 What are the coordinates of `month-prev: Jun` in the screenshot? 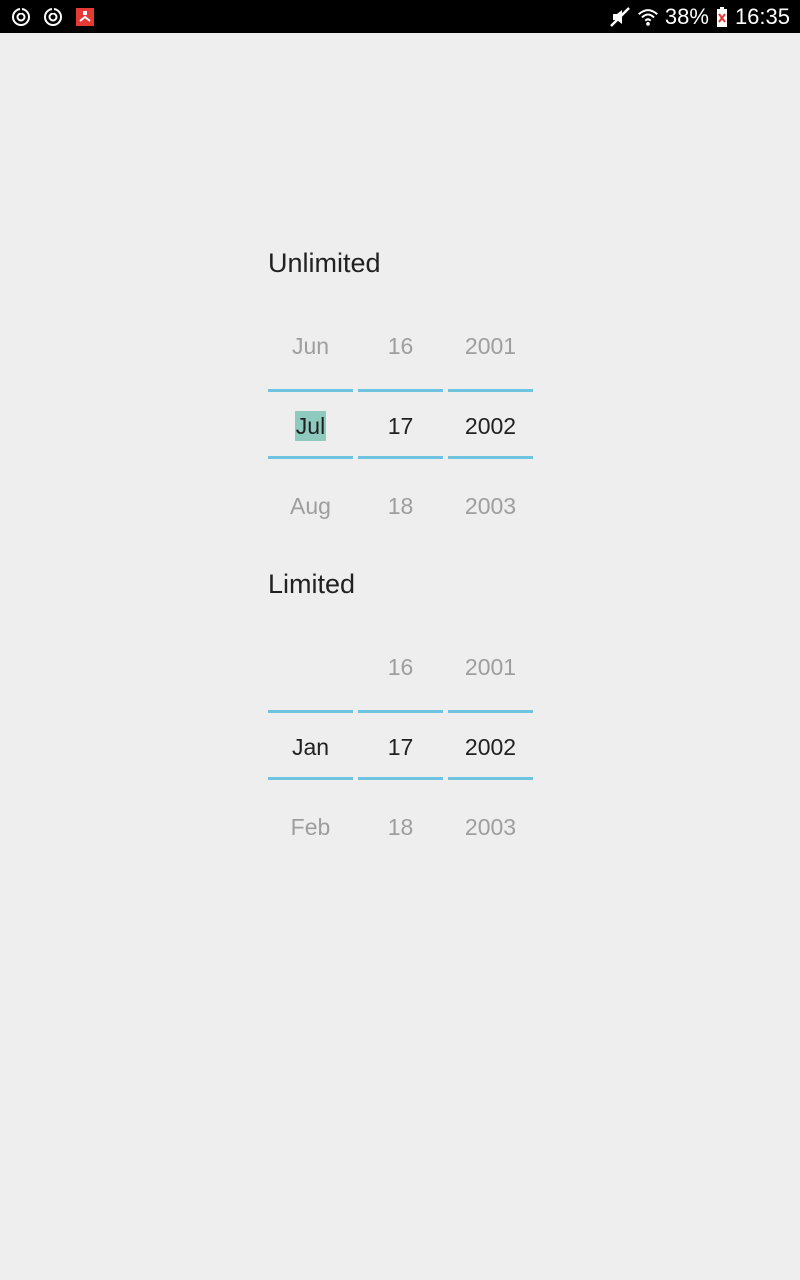 It's located at (310, 346).